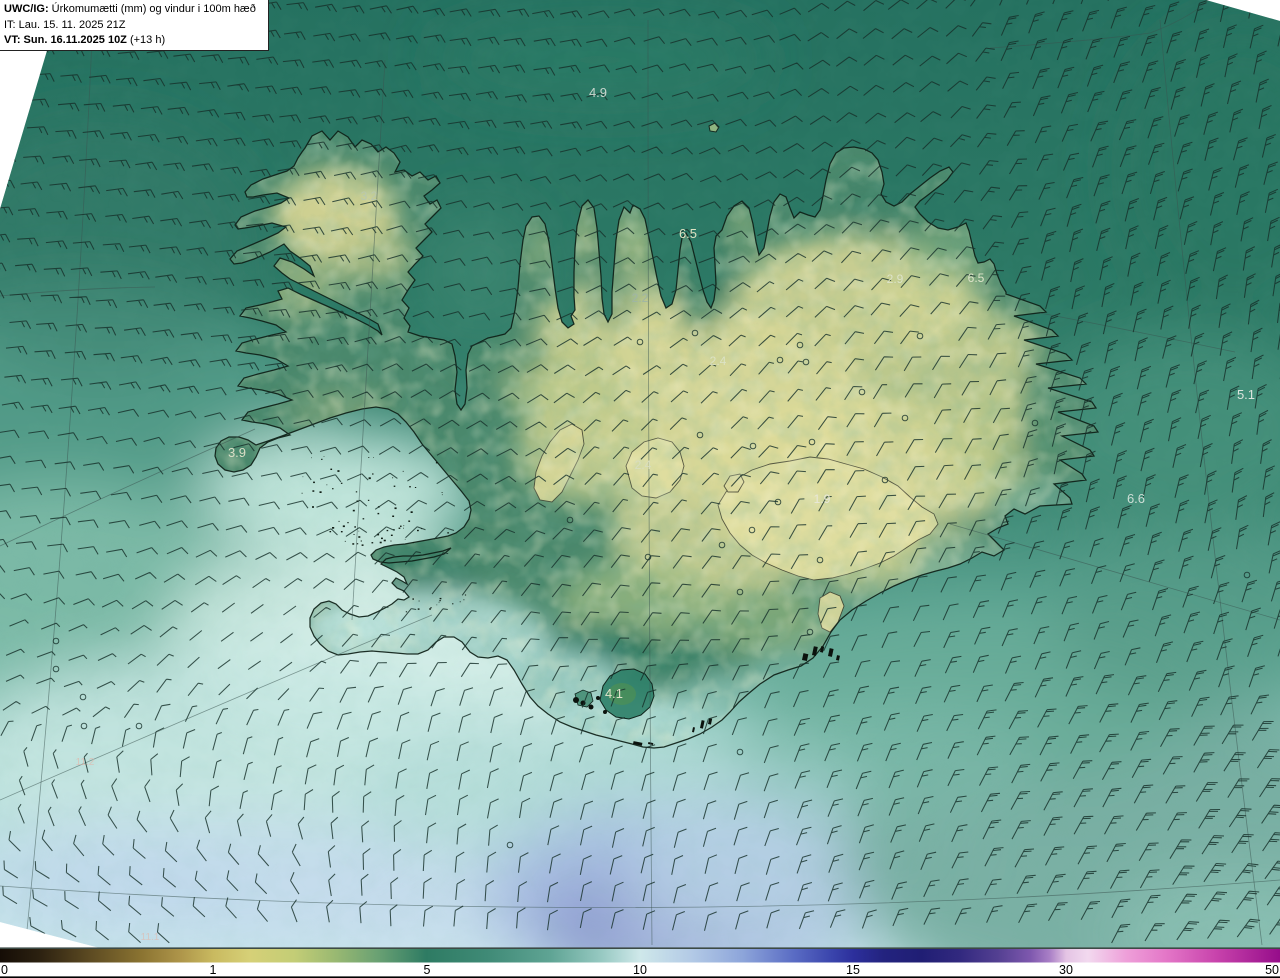 This screenshot has width=1280, height=978. What do you see at coordinates (614, 693) in the screenshot?
I see `svg-text: 4.1` at bounding box center [614, 693].